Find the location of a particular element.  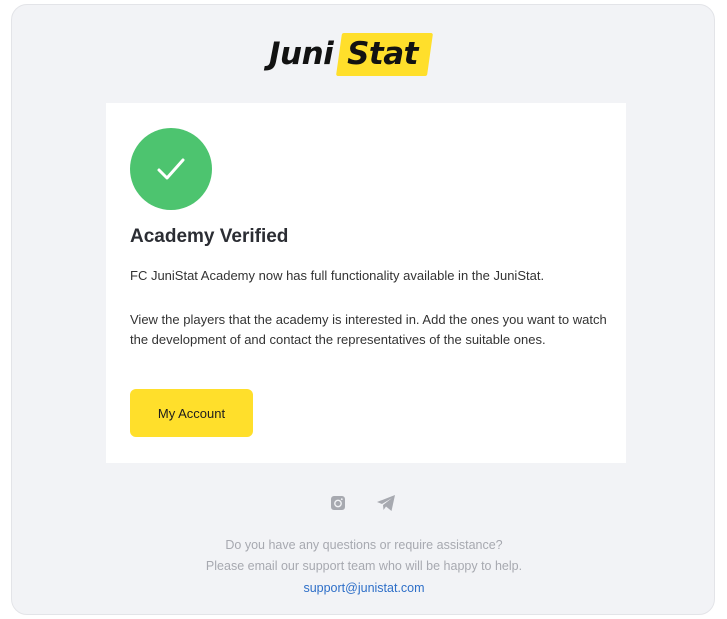

footer-link-wrapper: support@junistat.com is located at coordinates (364, 588).